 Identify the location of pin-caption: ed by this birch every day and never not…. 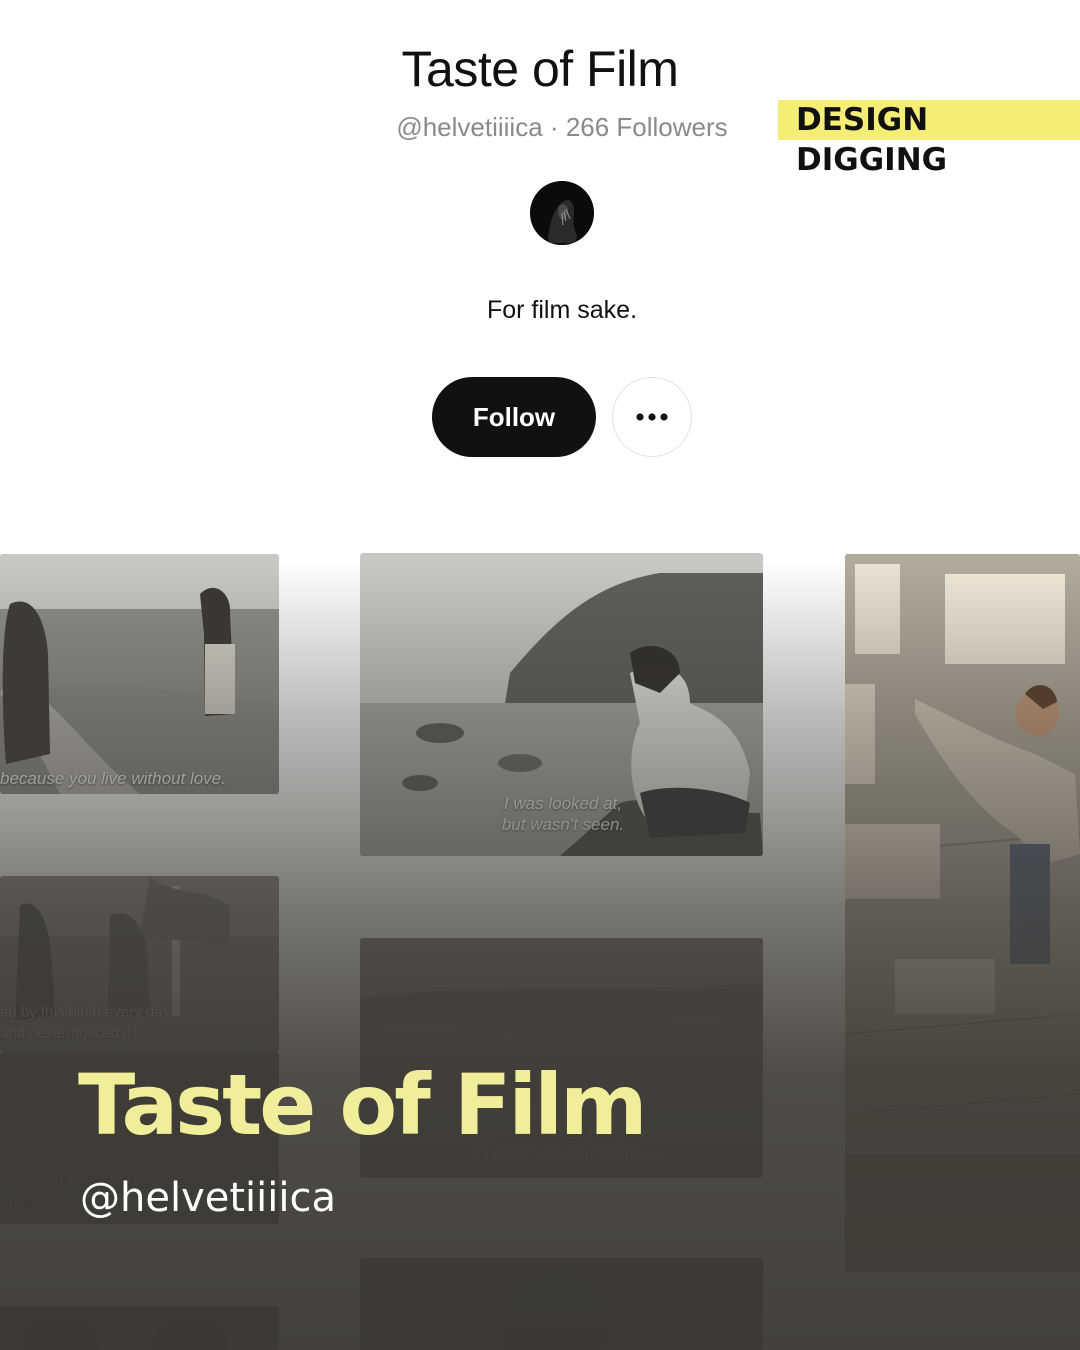
(85, 1023).